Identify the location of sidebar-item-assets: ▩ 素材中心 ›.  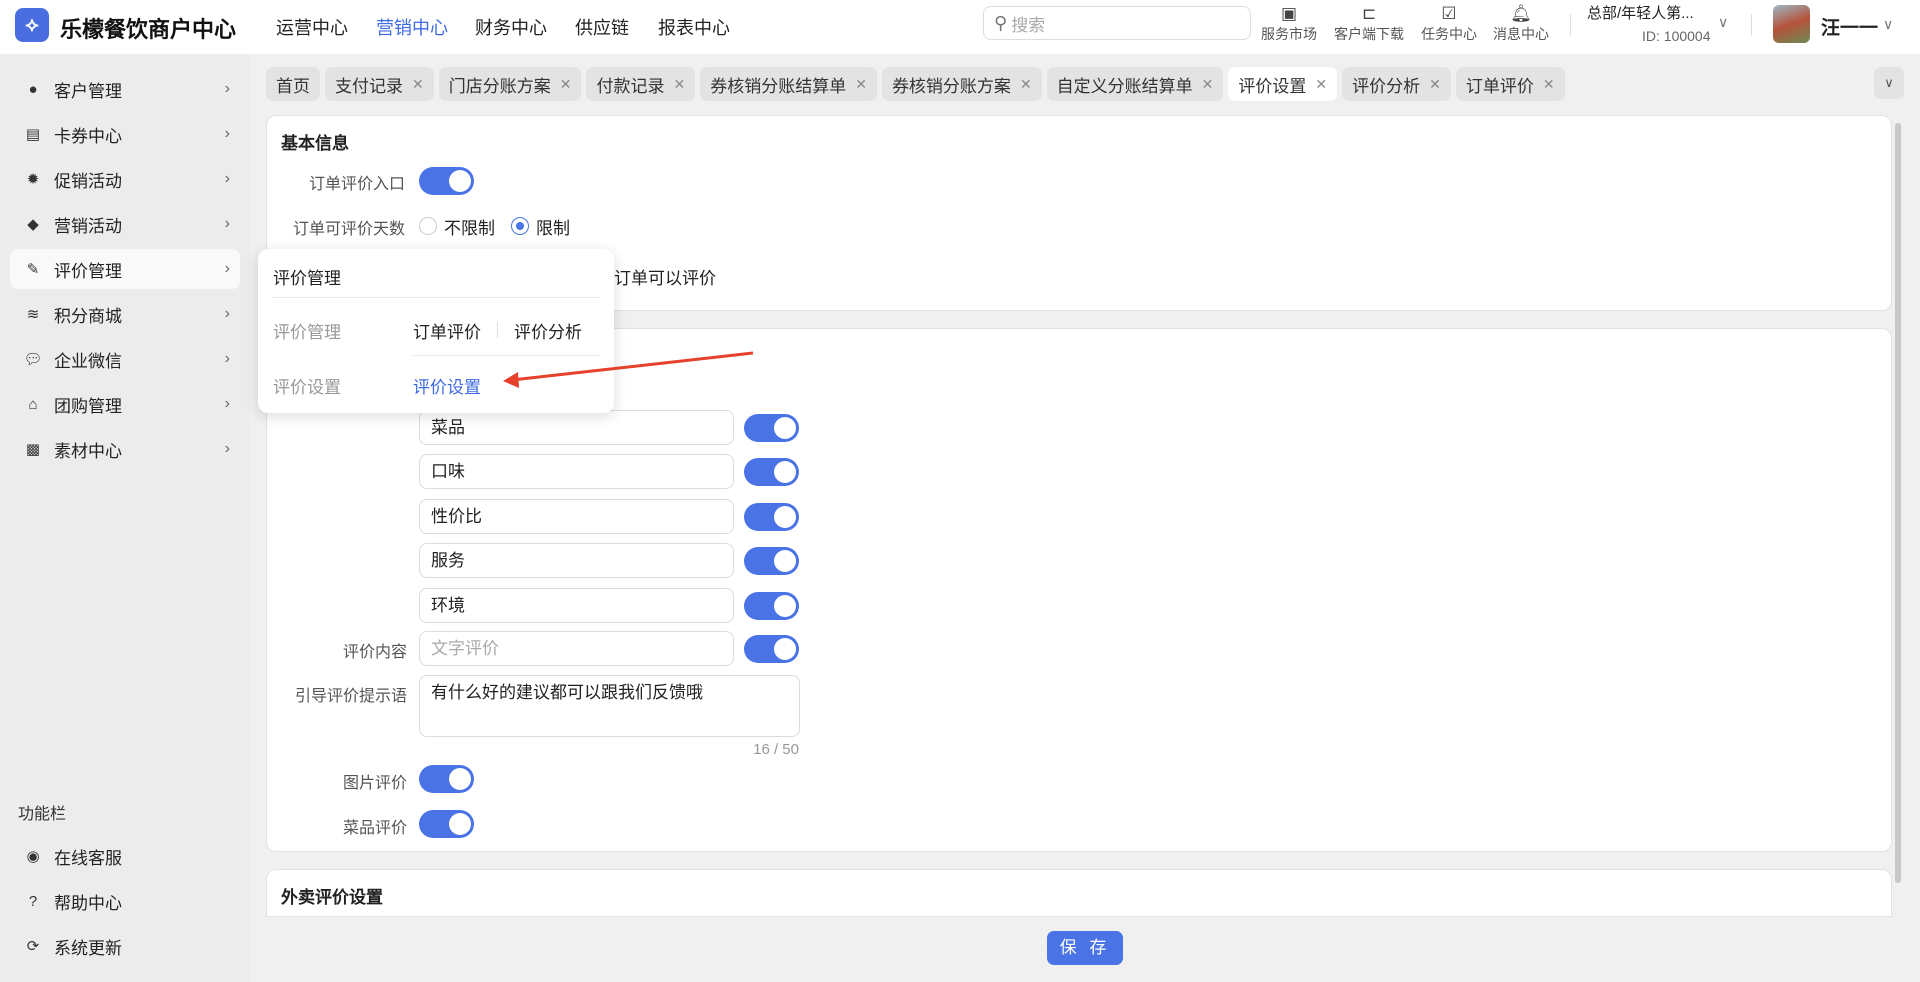
(125, 449).